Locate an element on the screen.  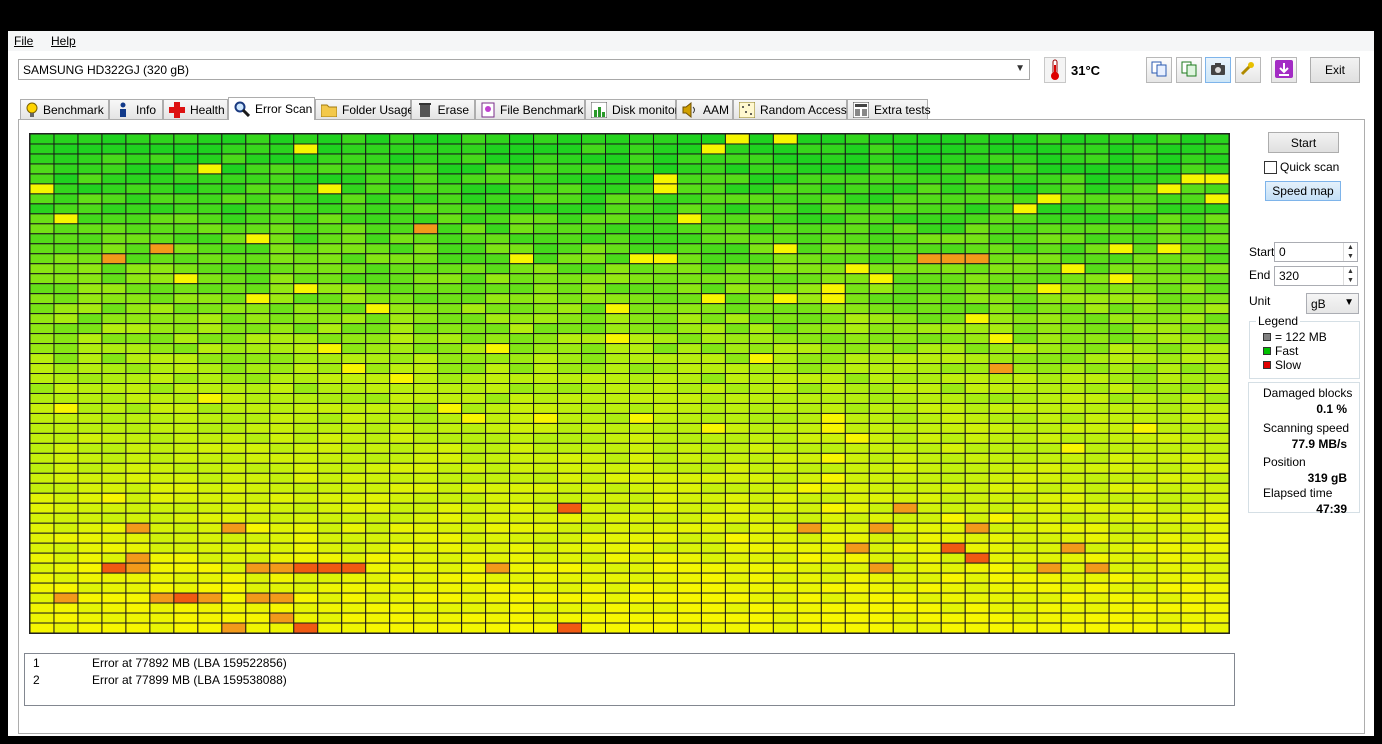
chevron-down-icon: ▼ is located at coordinates (1349, 302).